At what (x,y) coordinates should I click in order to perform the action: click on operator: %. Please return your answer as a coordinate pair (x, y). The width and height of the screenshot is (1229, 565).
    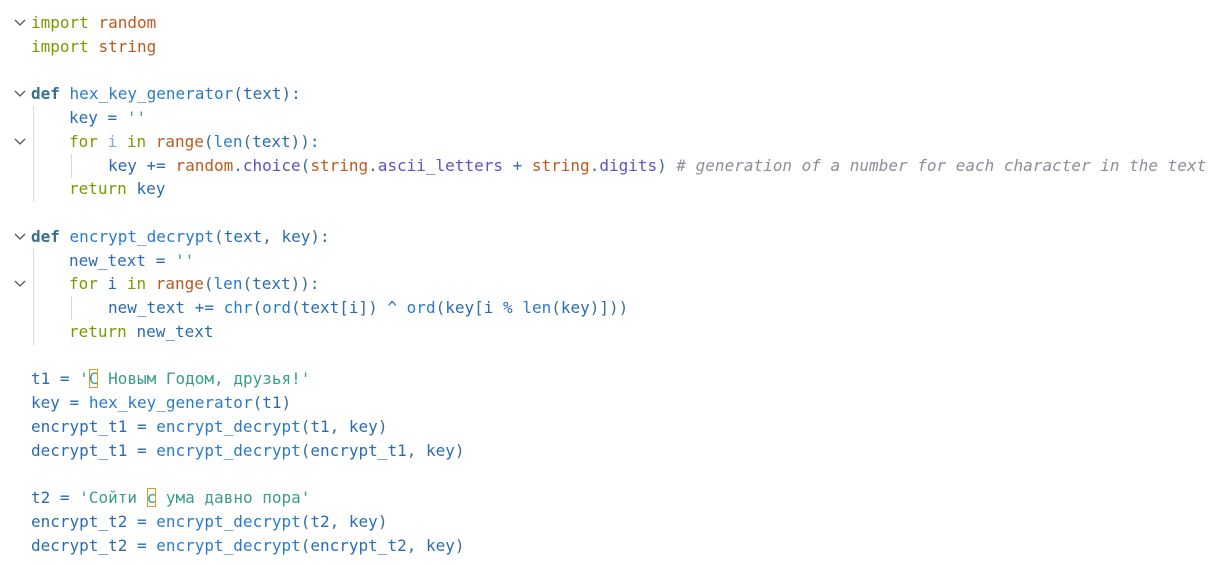
    Looking at the image, I should click on (508, 307).